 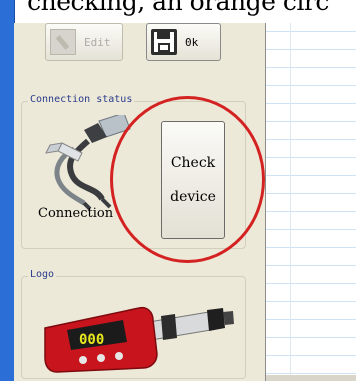 What do you see at coordinates (97, 42) in the screenshot?
I see `edit-button-label: Edit` at bounding box center [97, 42].